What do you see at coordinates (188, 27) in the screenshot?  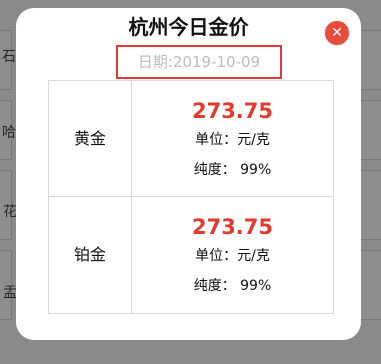 I see `modal-title: 杭州今日金价` at bounding box center [188, 27].